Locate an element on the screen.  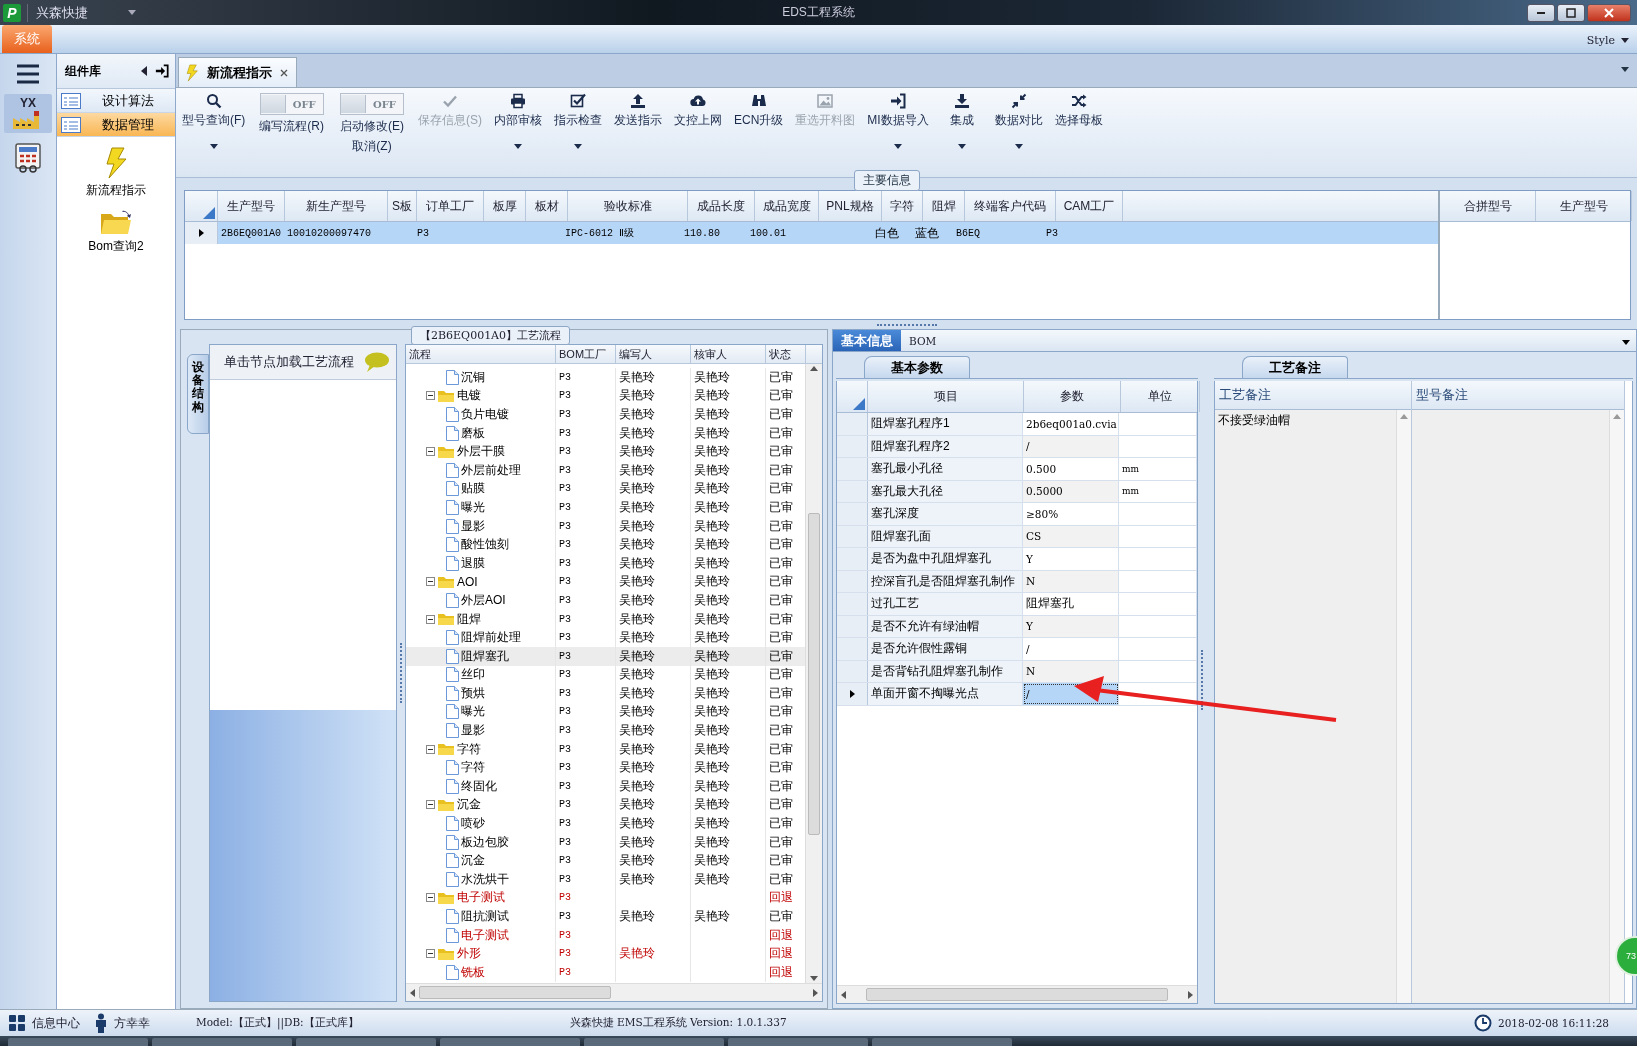
side-tab: 设备结构 is located at coordinates (198, 394).